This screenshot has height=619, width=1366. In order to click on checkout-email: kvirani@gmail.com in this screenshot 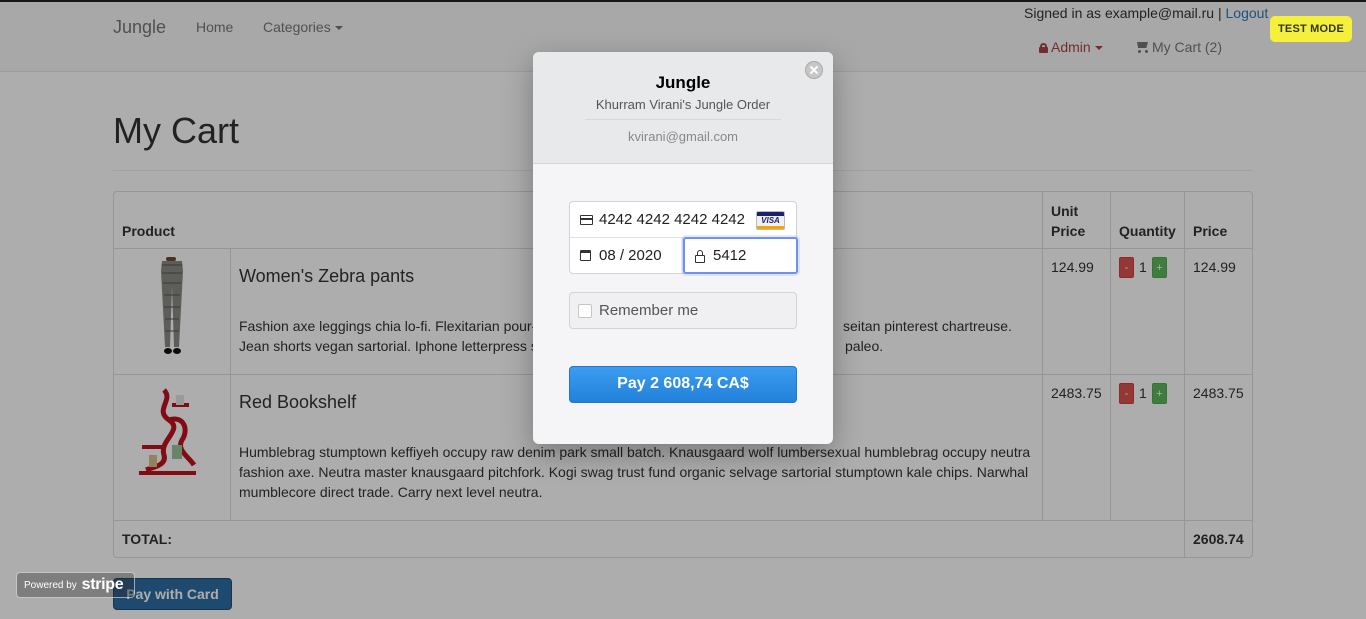, I will do `click(683, 136)`.